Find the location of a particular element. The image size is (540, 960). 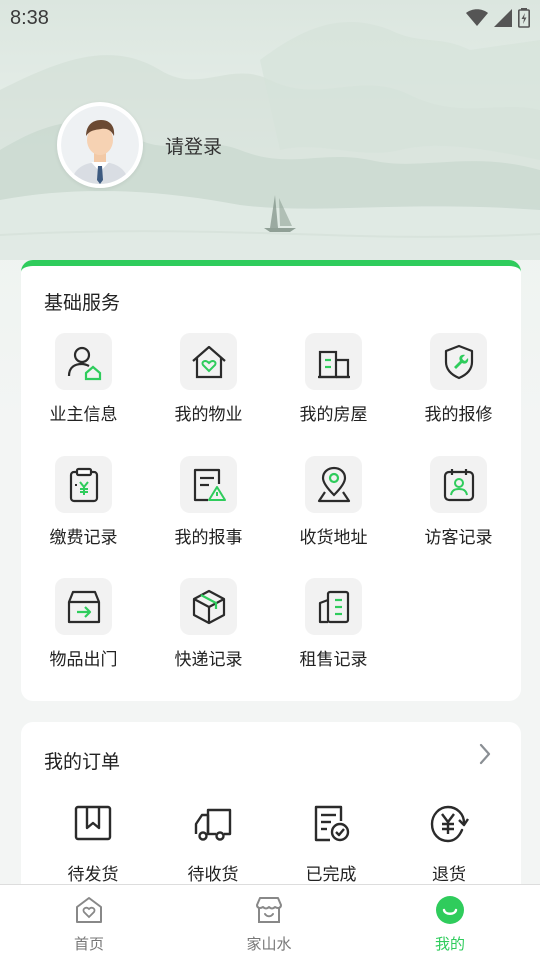

service-label: 业主信息 is located at coordinates (83, 415).